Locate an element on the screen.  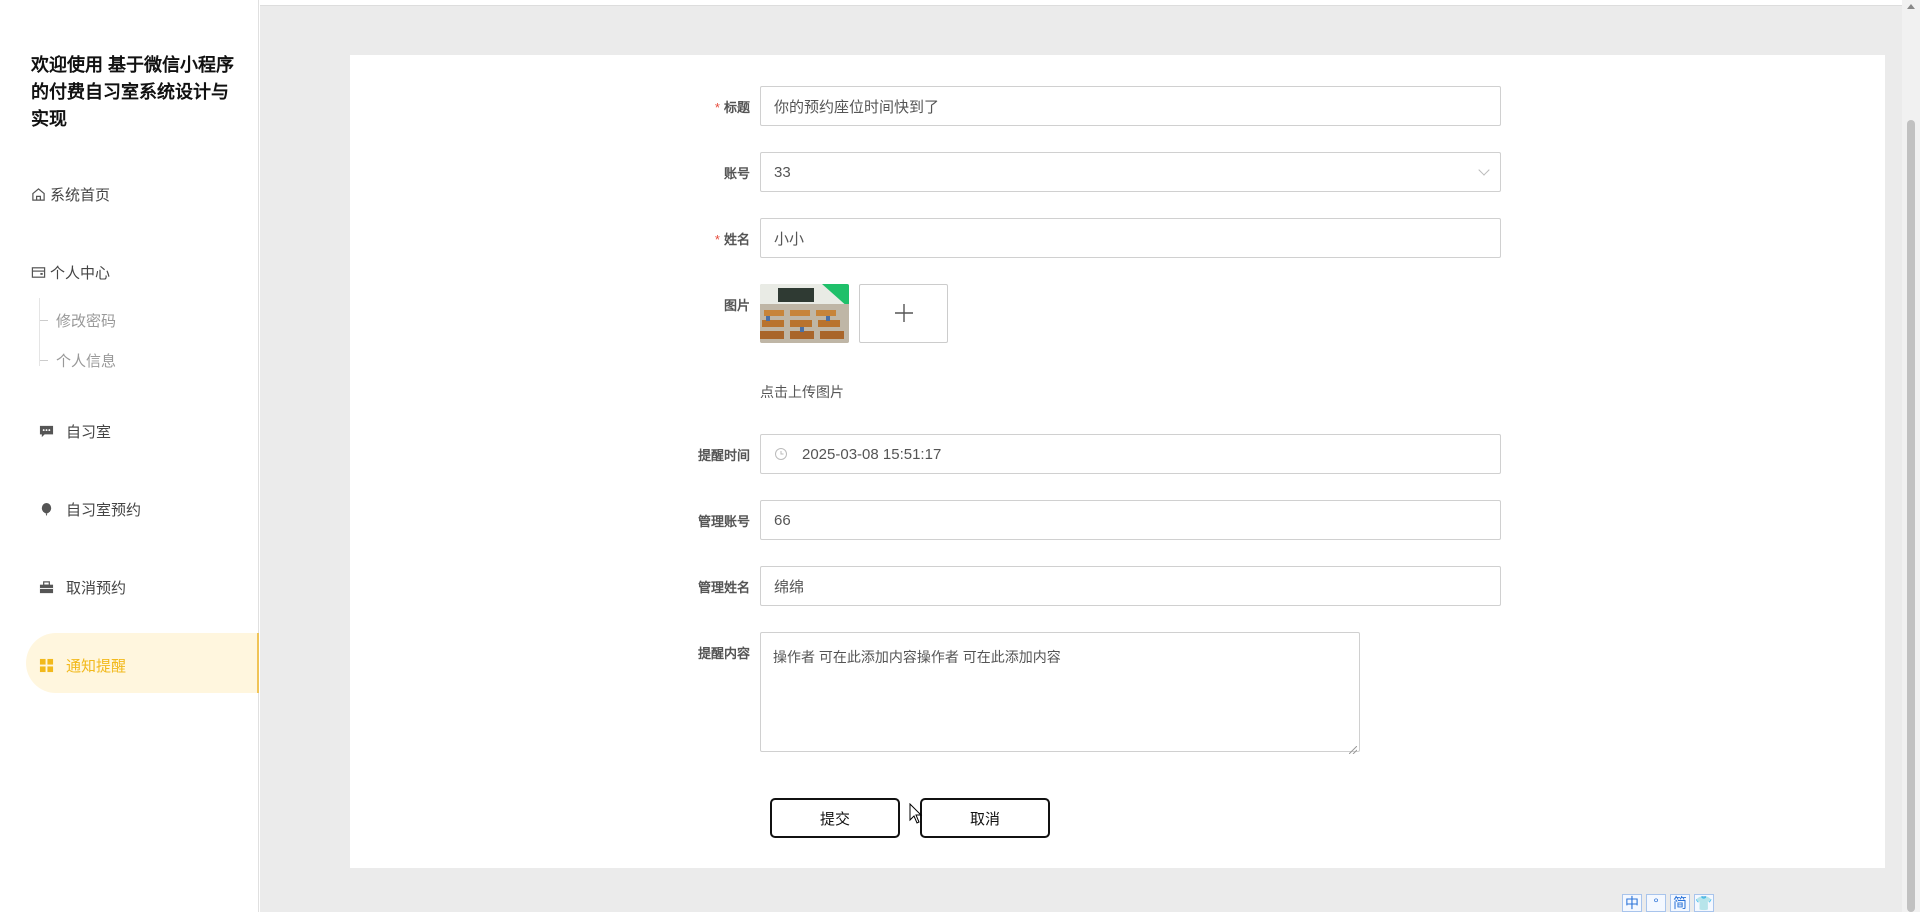
remind-time-picker: 2025-03-08 15:51:17 is located at coordinates (1130, 454).